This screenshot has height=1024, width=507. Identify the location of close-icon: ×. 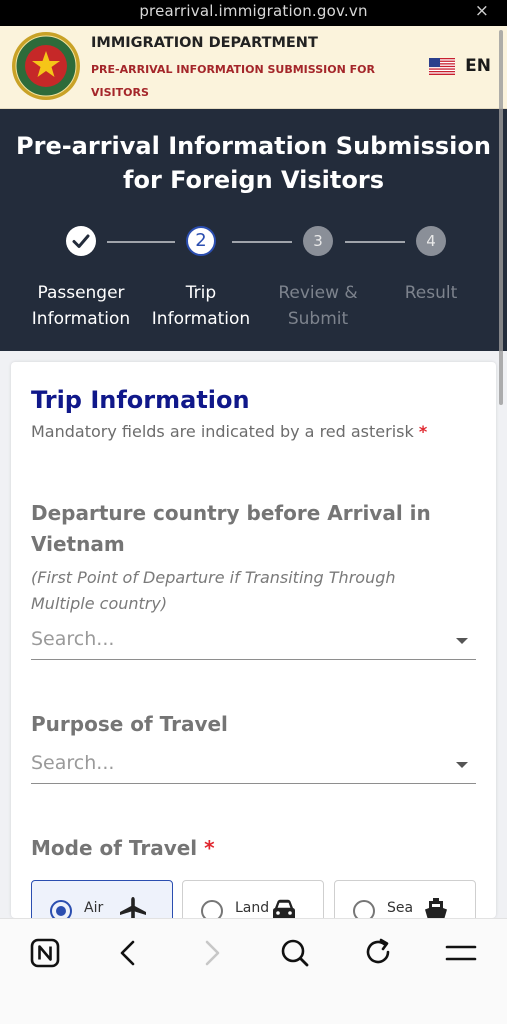
(482, 11).